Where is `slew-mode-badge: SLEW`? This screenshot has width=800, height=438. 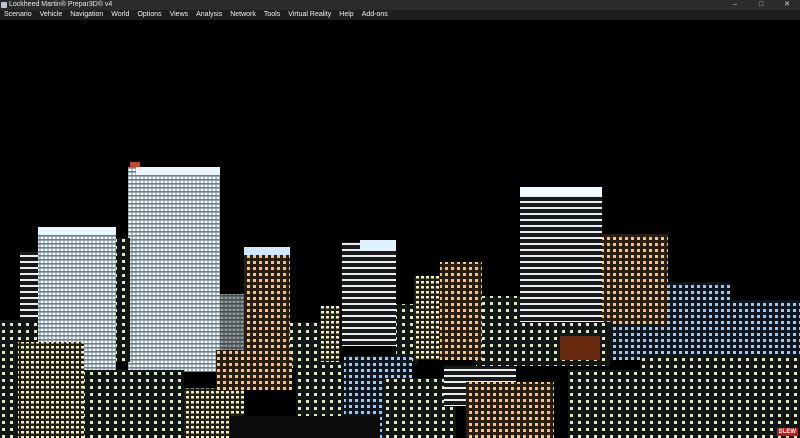
slew-mode-badge: SLEW is located at coordinates (787, 432).